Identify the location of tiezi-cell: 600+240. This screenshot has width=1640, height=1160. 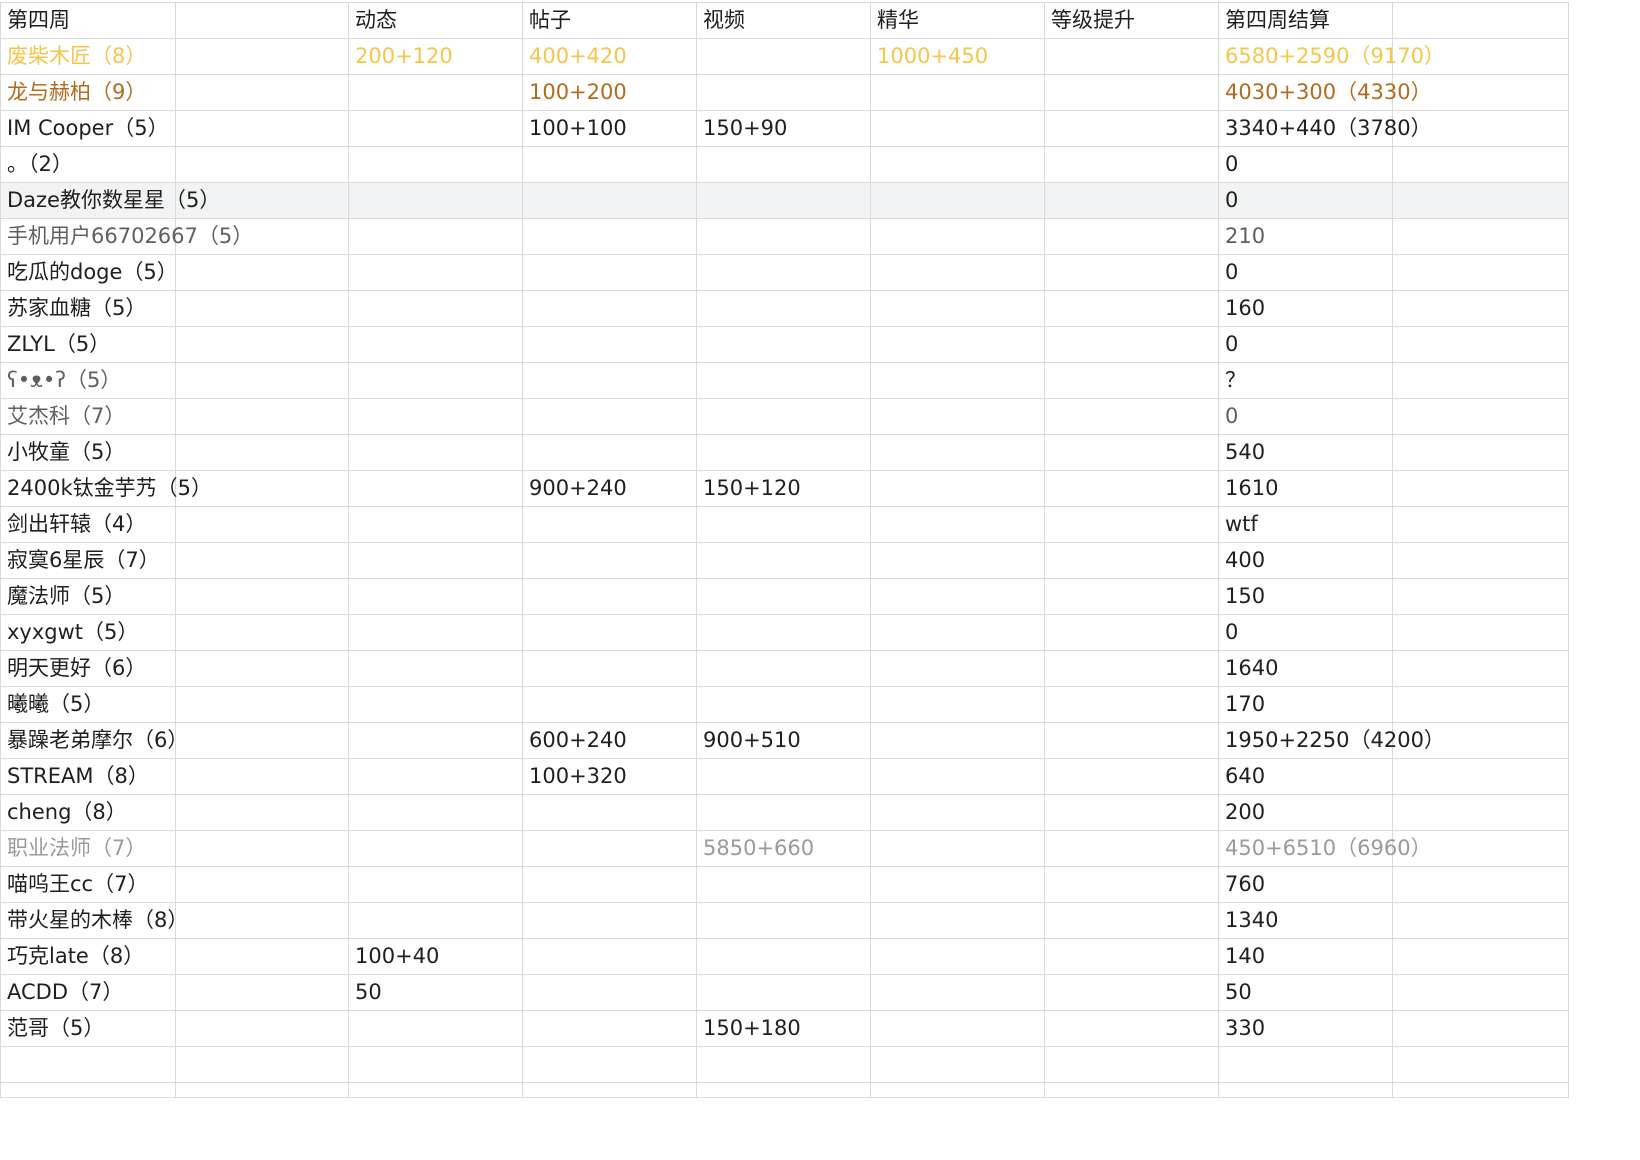
(609, 740).